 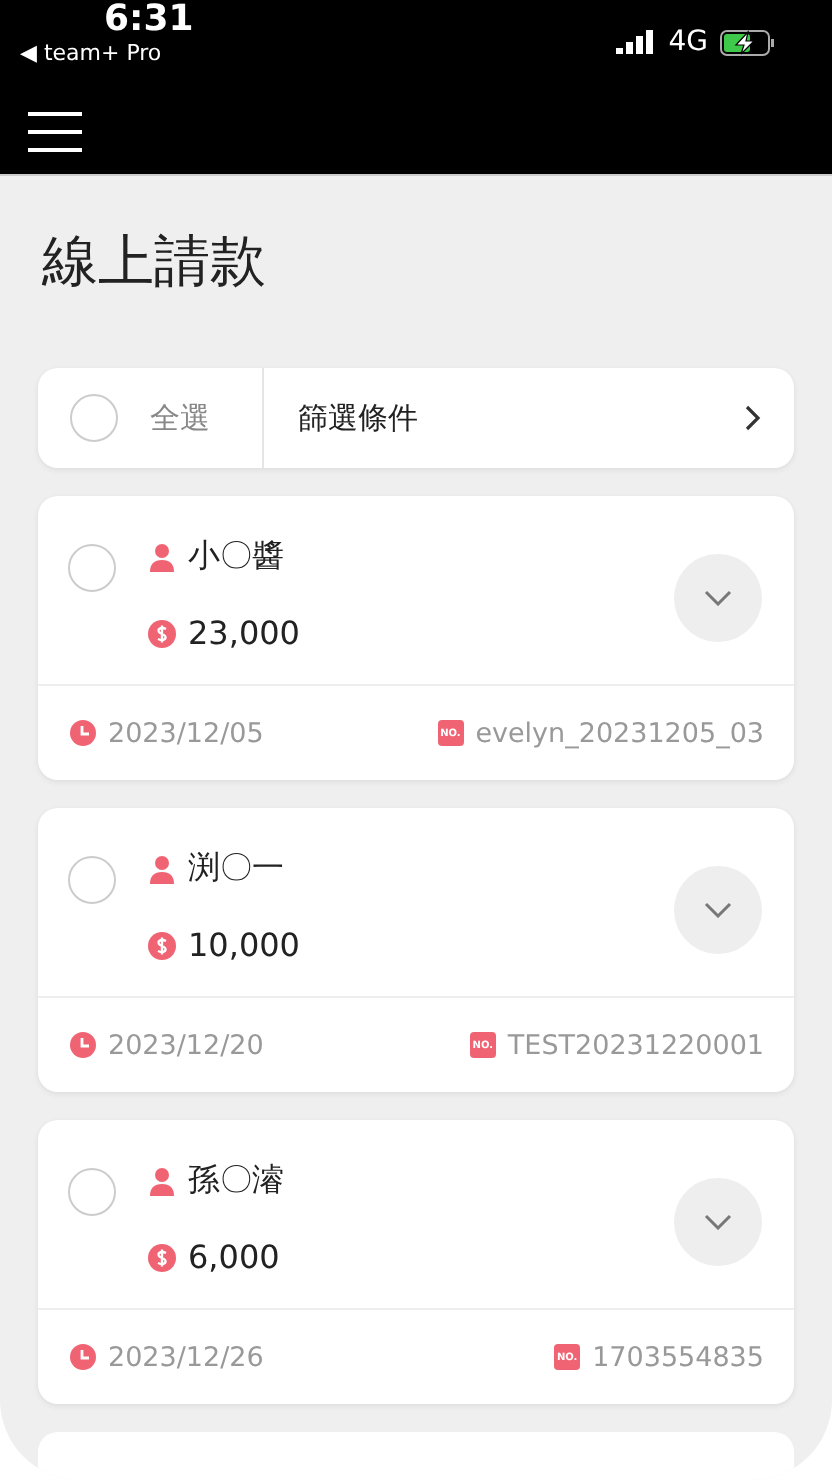 What do you see at coordinates (688, 42) in the screenshot?
I see `network-label: 4G` at bounding box center [688, 42].